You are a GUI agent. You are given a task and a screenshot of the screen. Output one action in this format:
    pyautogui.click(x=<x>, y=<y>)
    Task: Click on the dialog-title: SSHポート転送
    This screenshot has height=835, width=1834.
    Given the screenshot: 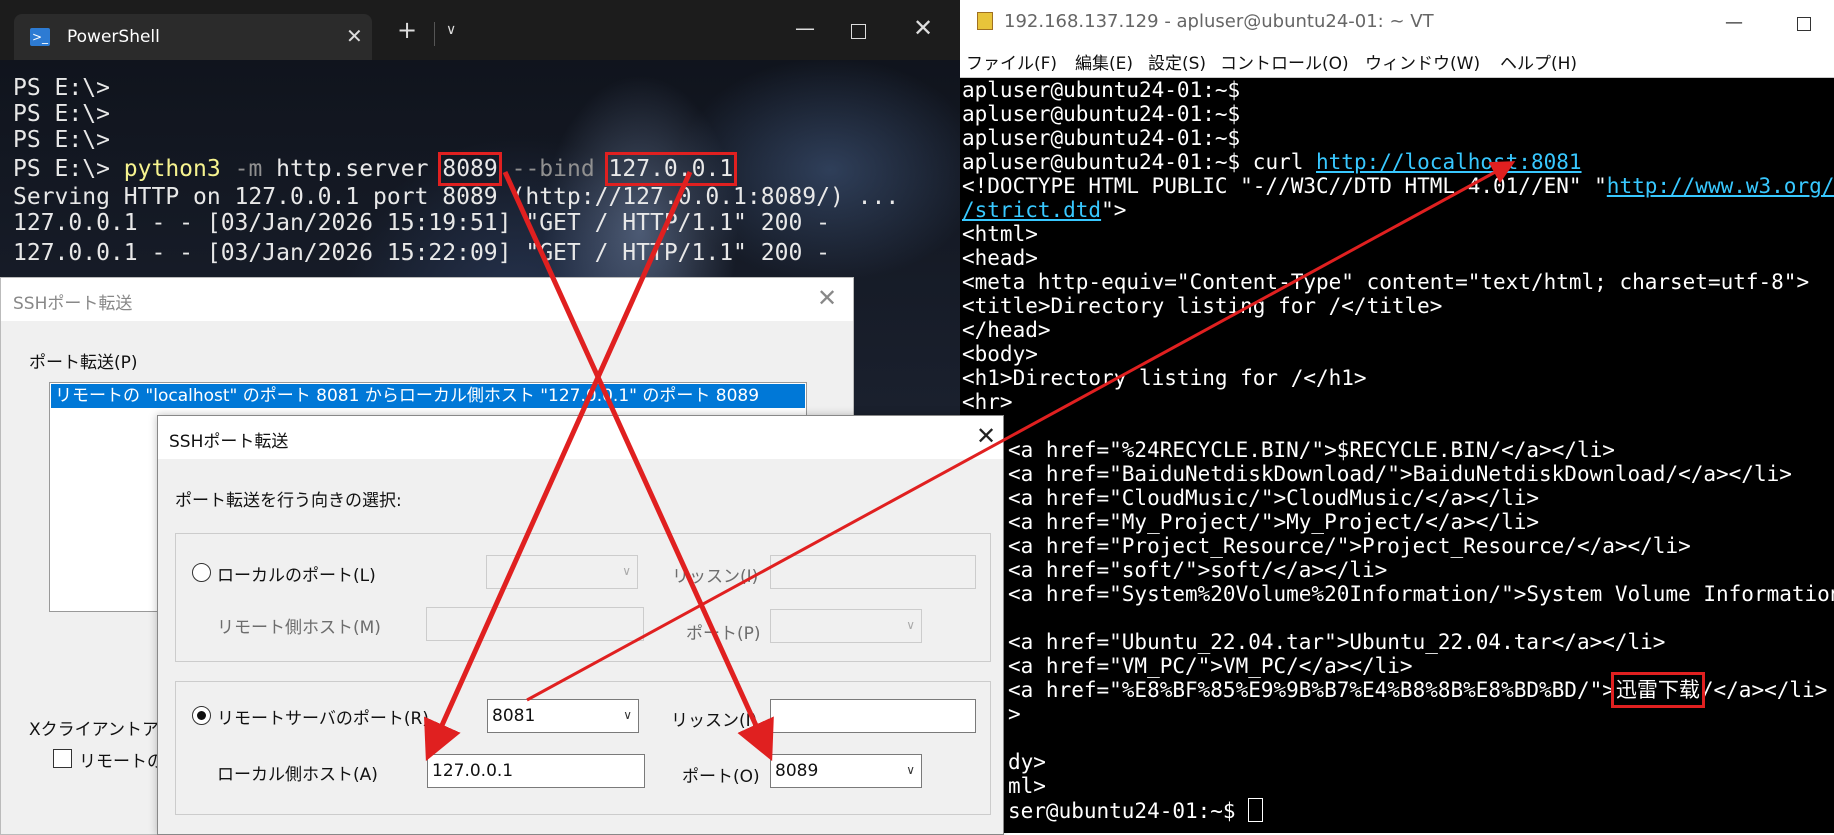 What is the action you would take?
    pyautogui.click(x=229, y=442)
    